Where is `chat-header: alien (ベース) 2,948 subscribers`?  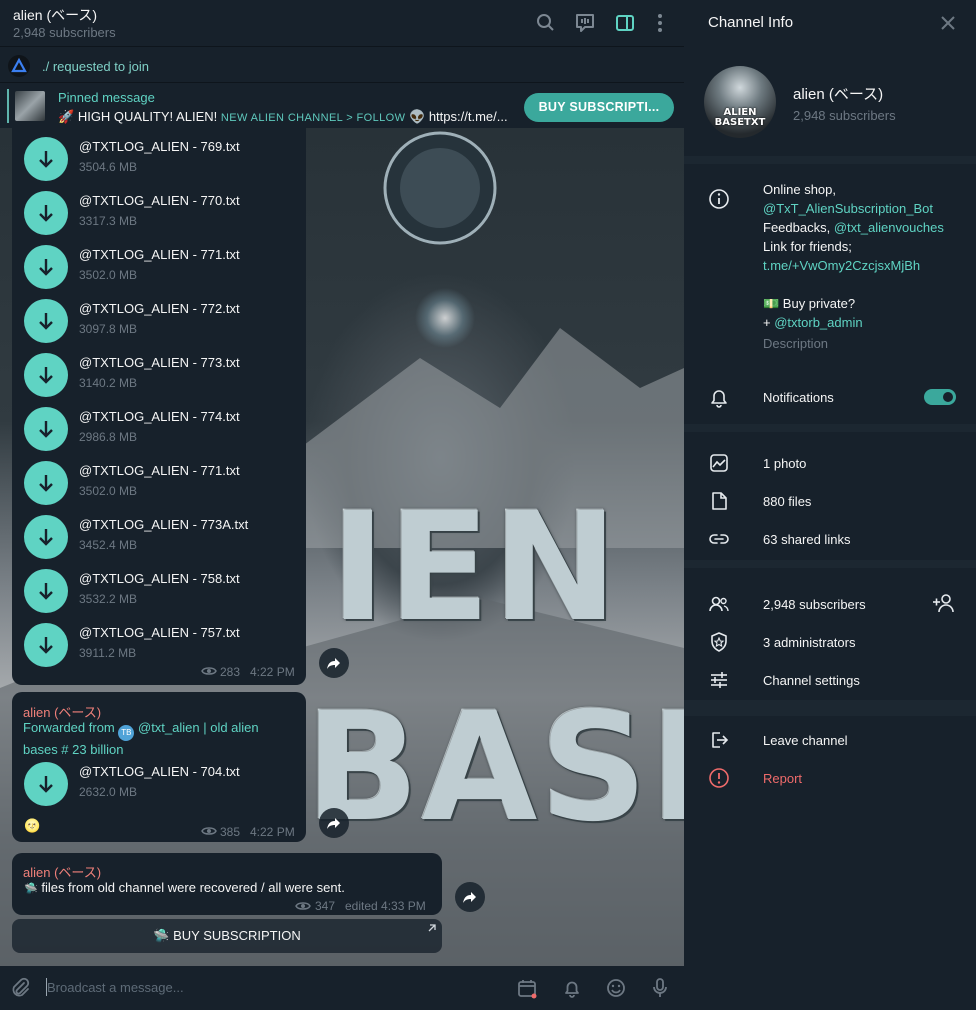 chat-header: alien (ベース) 2,948 subscribers is located at coordinates (342, 23).